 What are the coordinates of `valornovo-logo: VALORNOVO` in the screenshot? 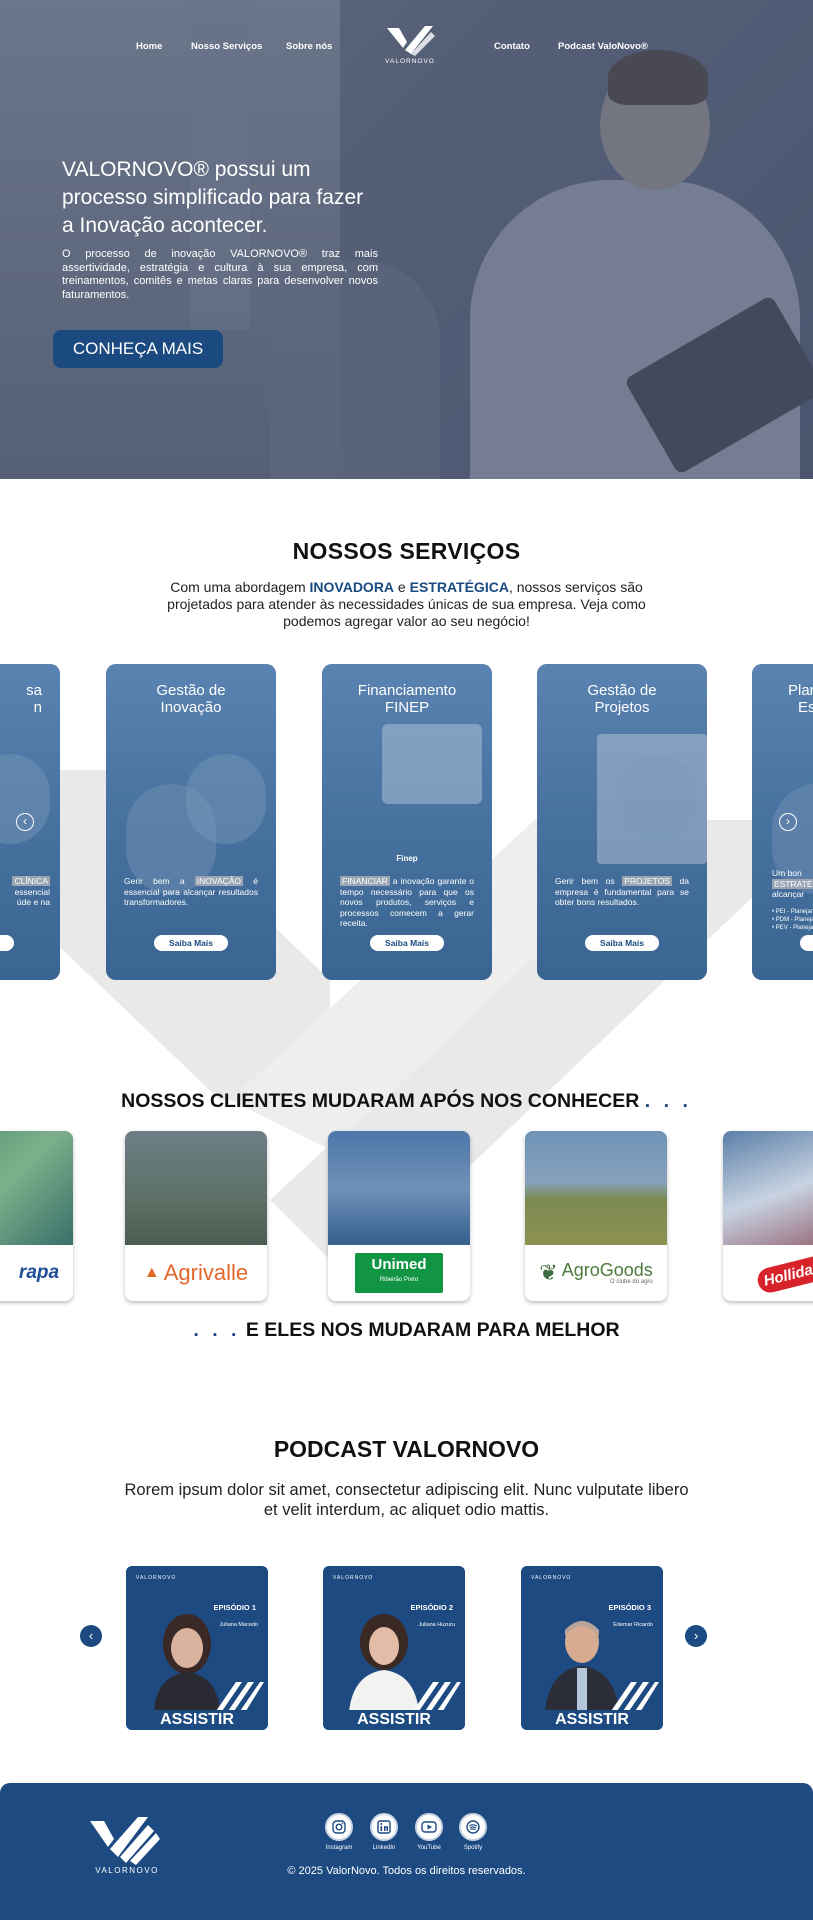 It's located at (410, 46).